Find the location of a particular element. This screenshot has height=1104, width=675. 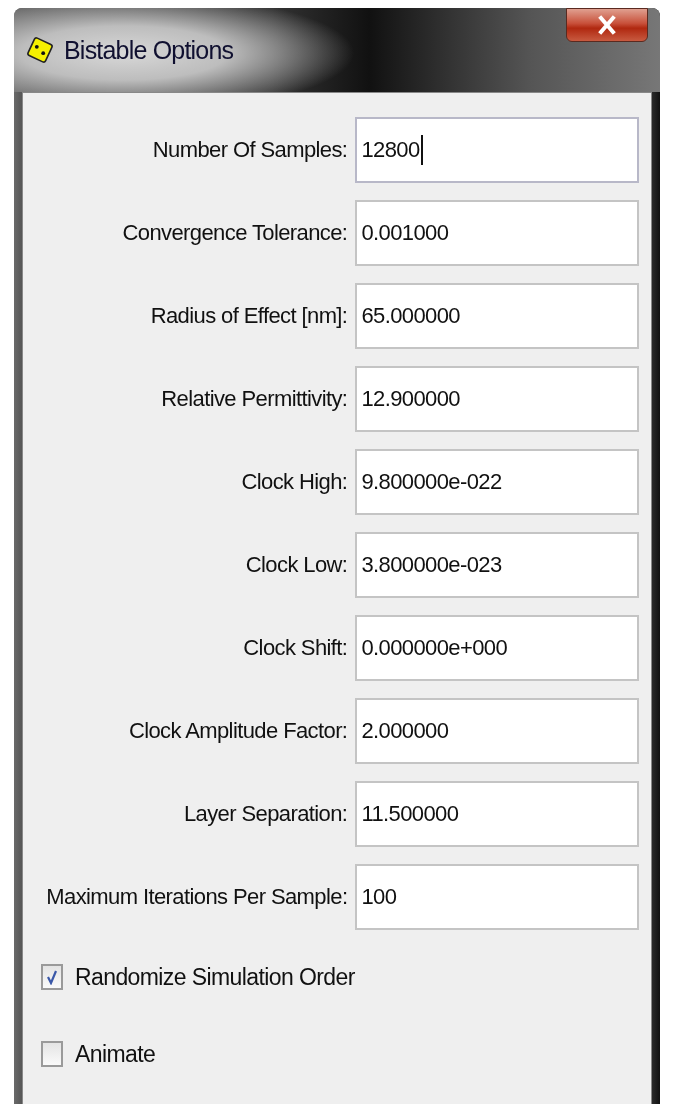

window-title: Bistable Options is located at coordinates (149, 50).